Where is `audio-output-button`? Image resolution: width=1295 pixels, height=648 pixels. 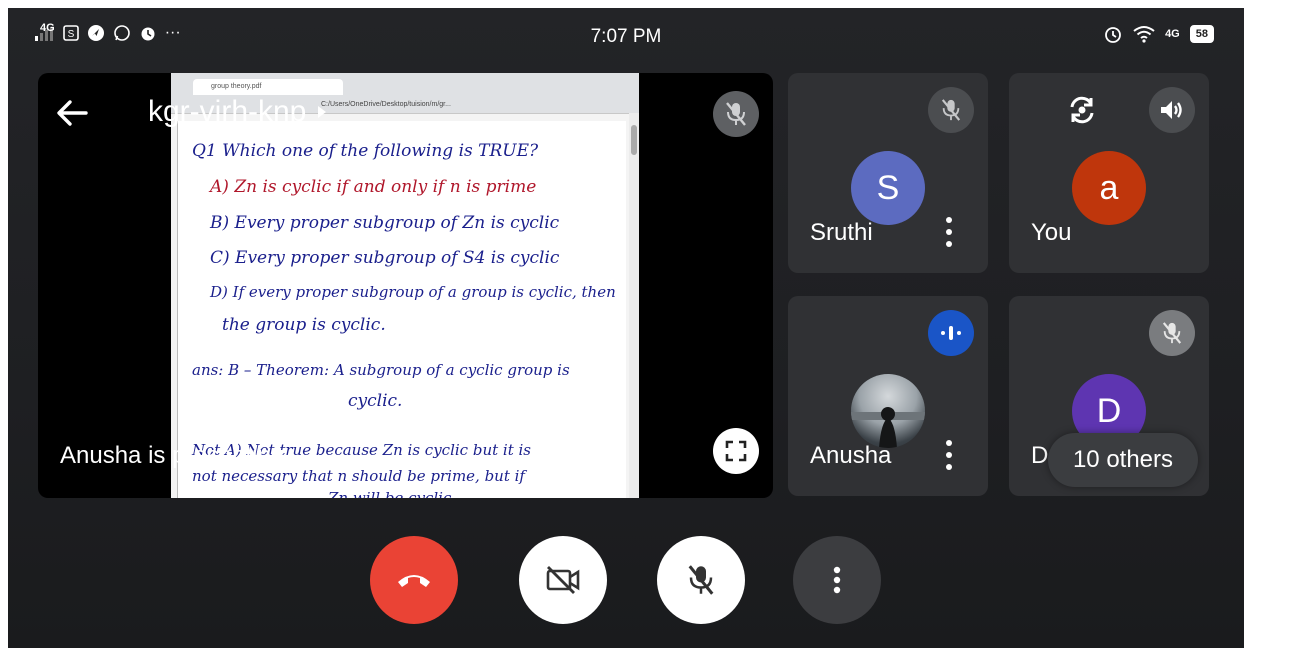
audio-output-button is located at coordinates (1172, 110).